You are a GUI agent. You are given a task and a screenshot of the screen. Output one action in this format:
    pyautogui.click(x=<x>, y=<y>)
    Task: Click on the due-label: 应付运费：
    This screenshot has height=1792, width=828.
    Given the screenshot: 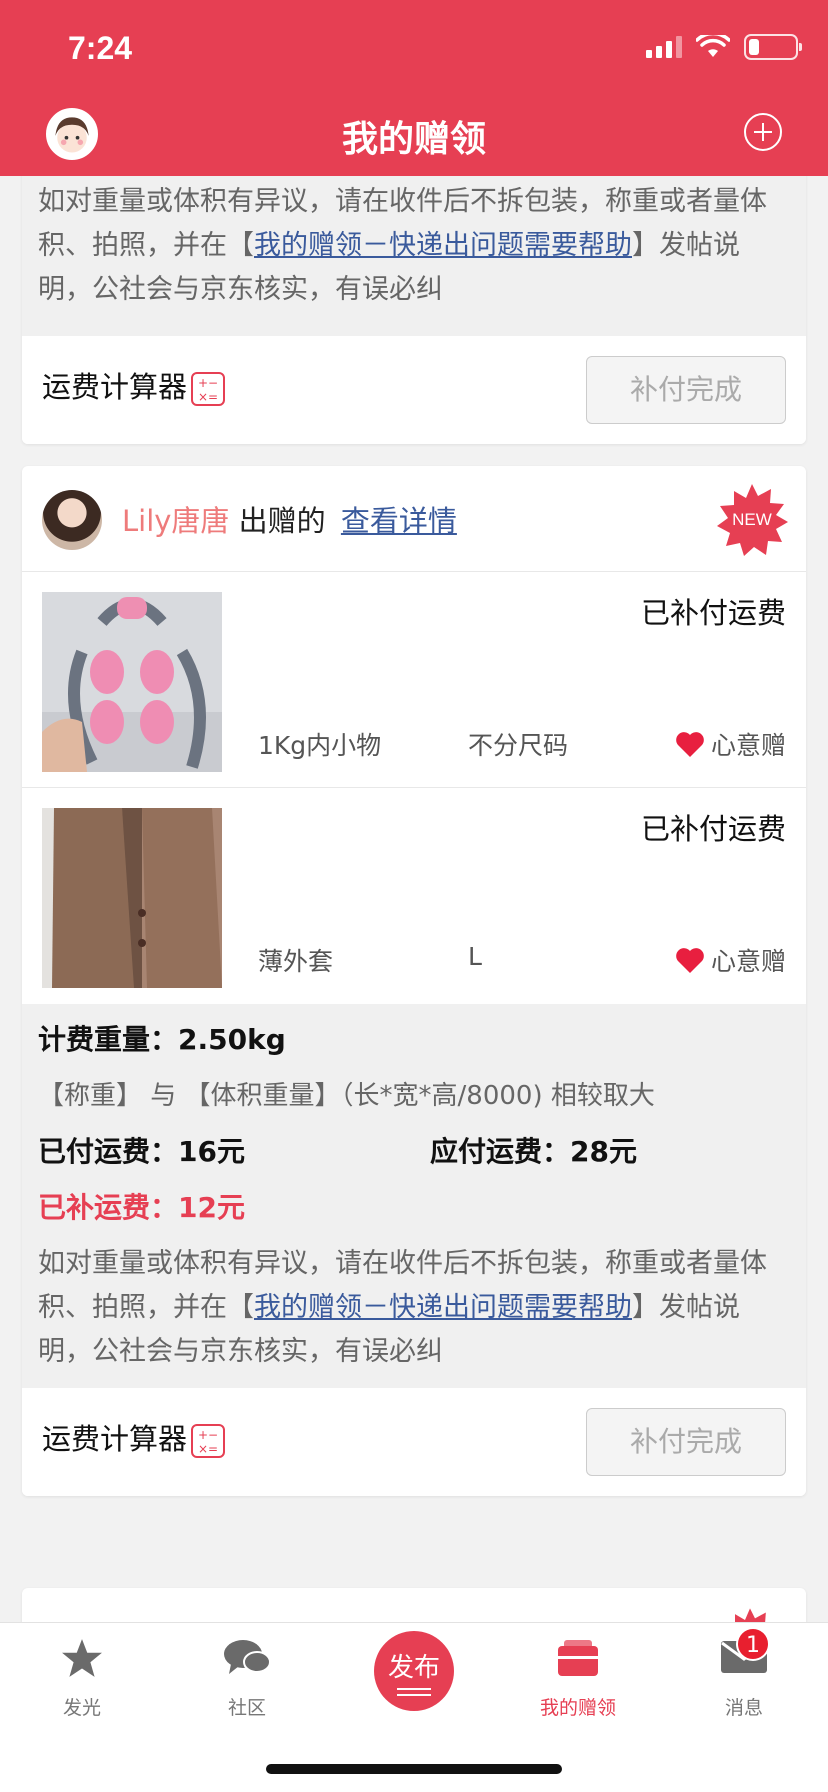 What is the action you would take?
    pyautogui.click(x=500, y=1151)
    